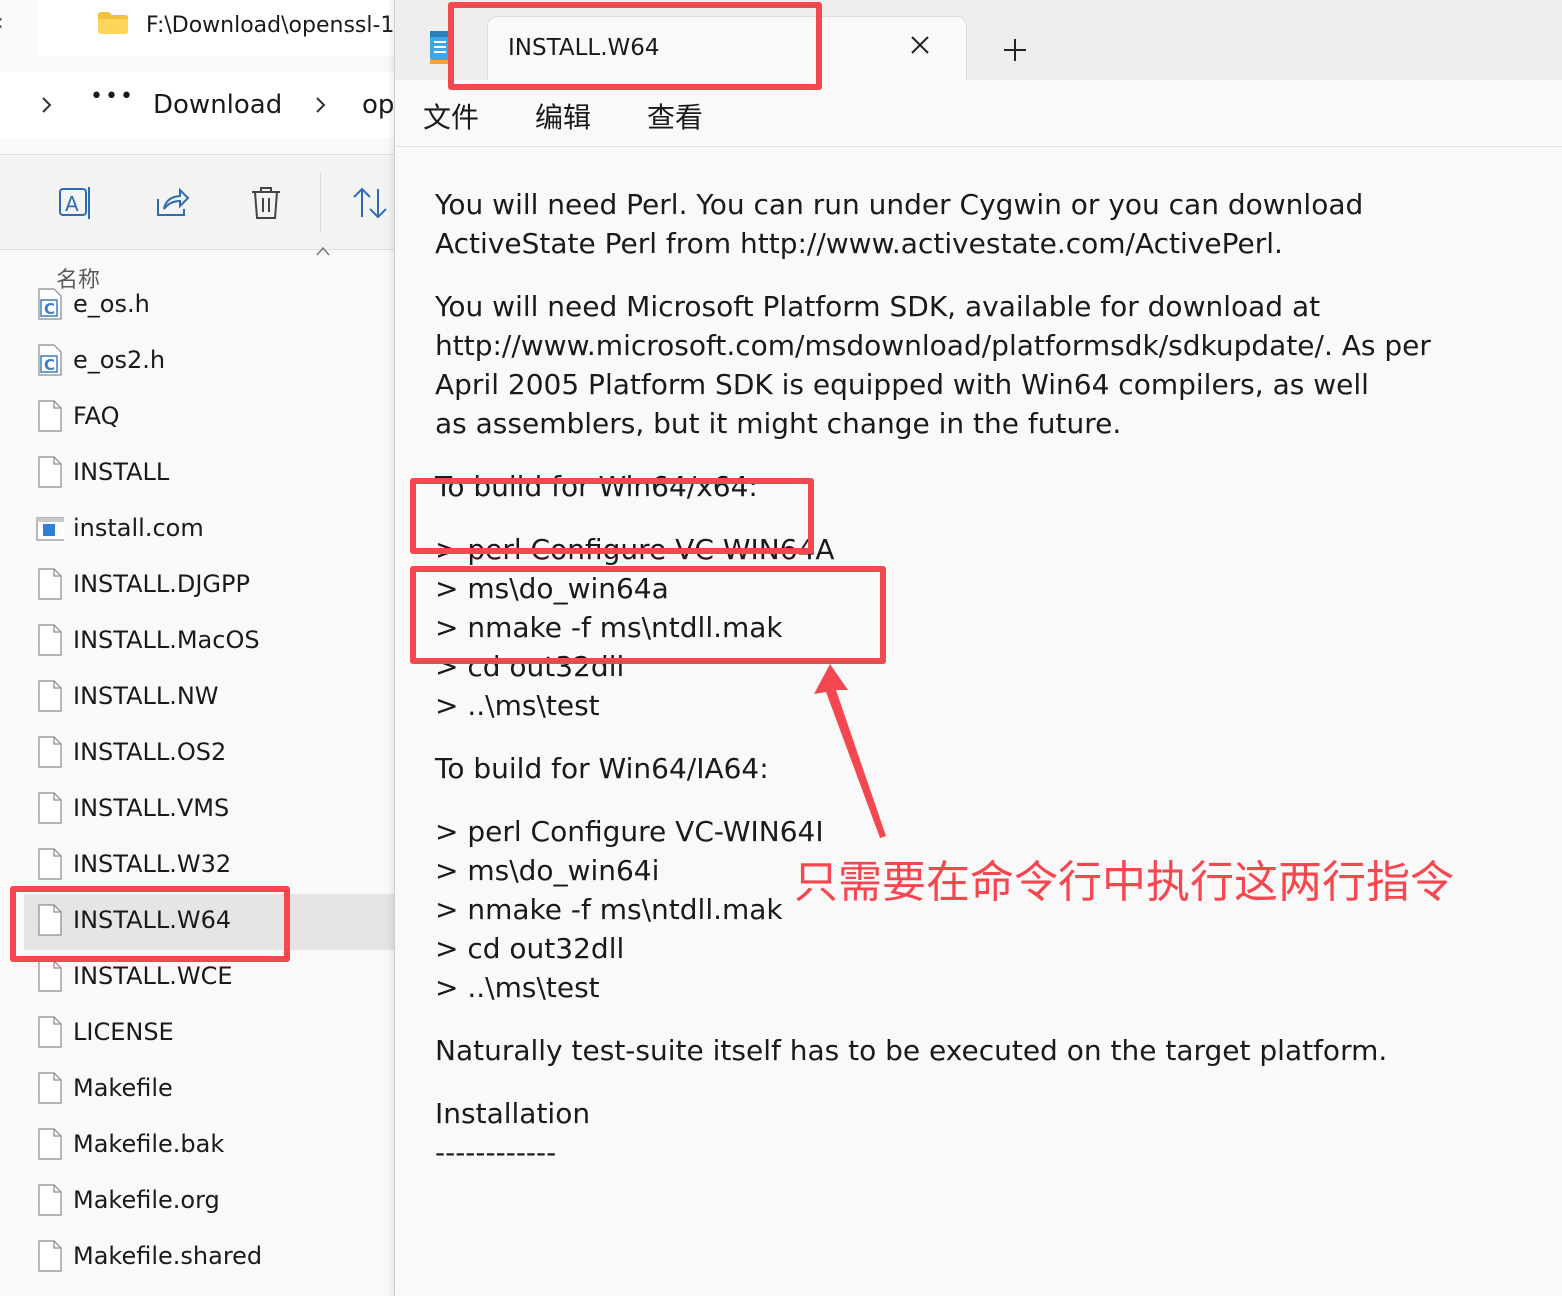  Describe the element at coordinates (635, 46) in the screenshot. I see `highlight-box-tab` at that location.